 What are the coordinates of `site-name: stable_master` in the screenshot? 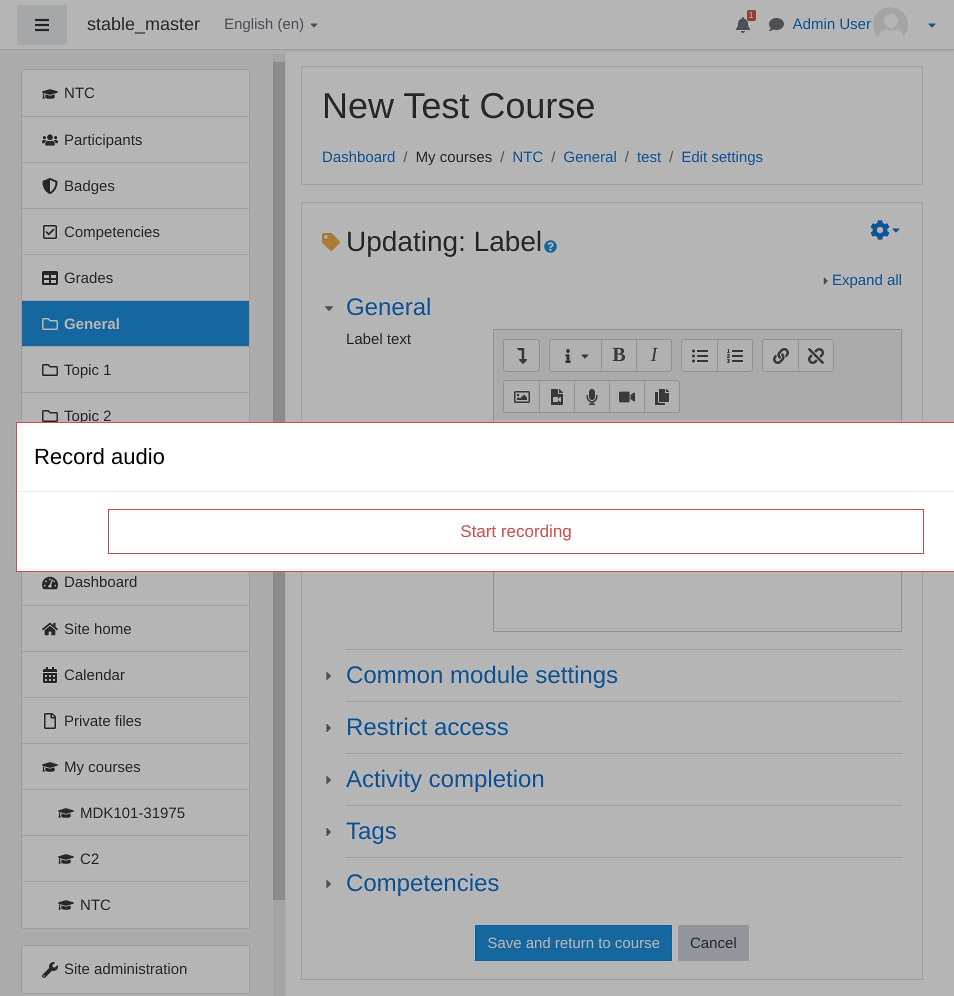 It's located at (143, 24).